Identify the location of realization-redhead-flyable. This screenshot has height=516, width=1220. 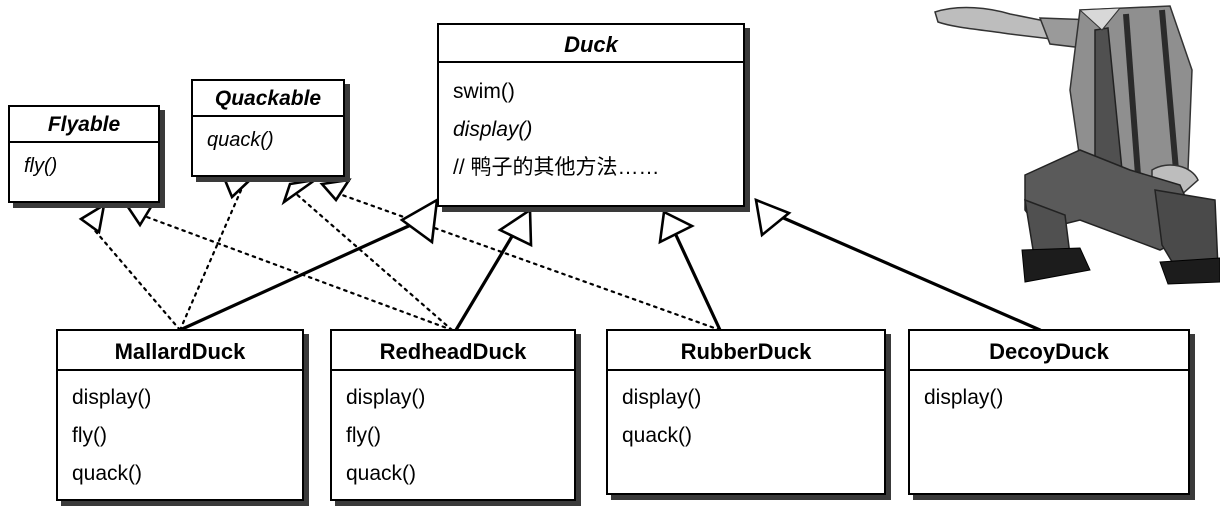
(294, 271).